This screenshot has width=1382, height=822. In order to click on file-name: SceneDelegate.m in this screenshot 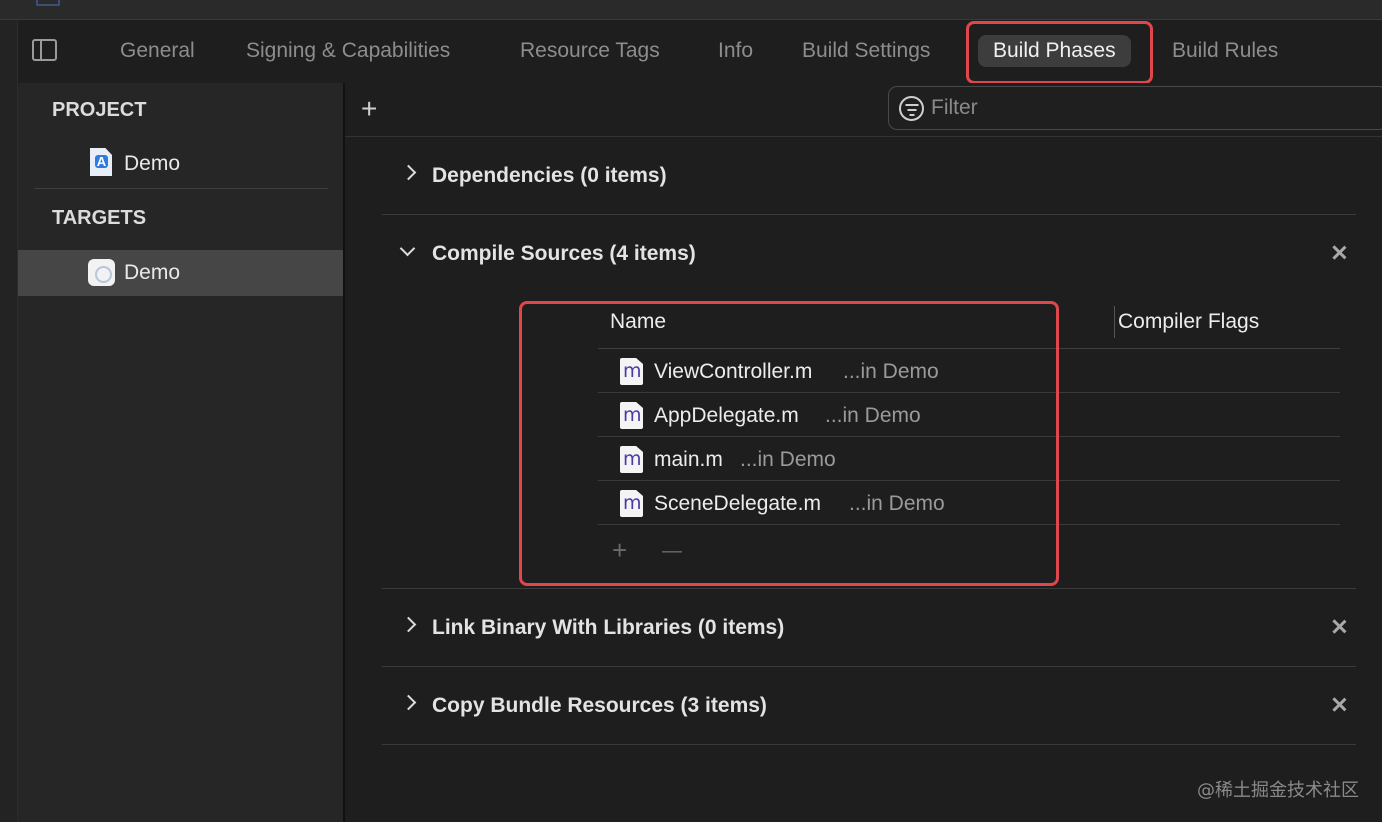, I will do `click(737, 503)`.